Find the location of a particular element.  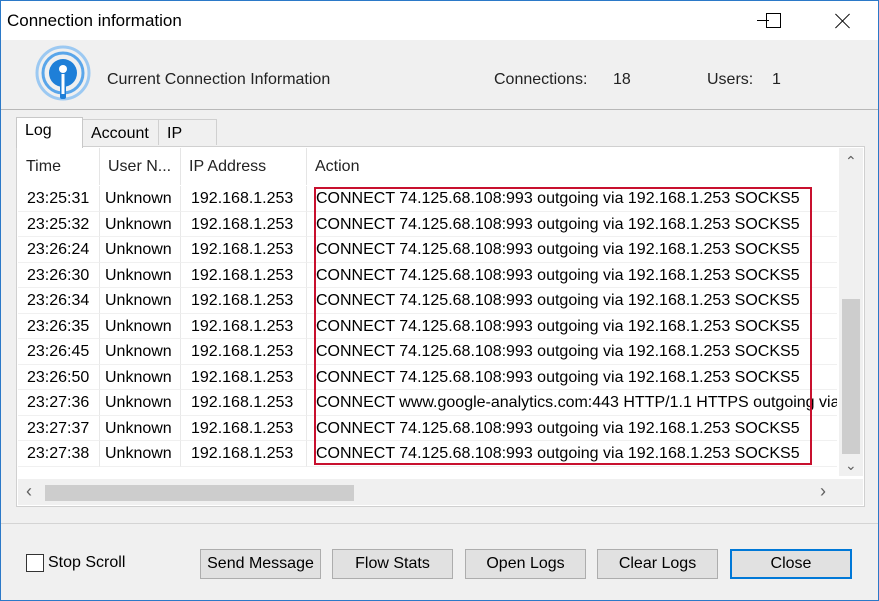

stop-scroll-option: Stop Scroll is located at coordinates (75, 563).